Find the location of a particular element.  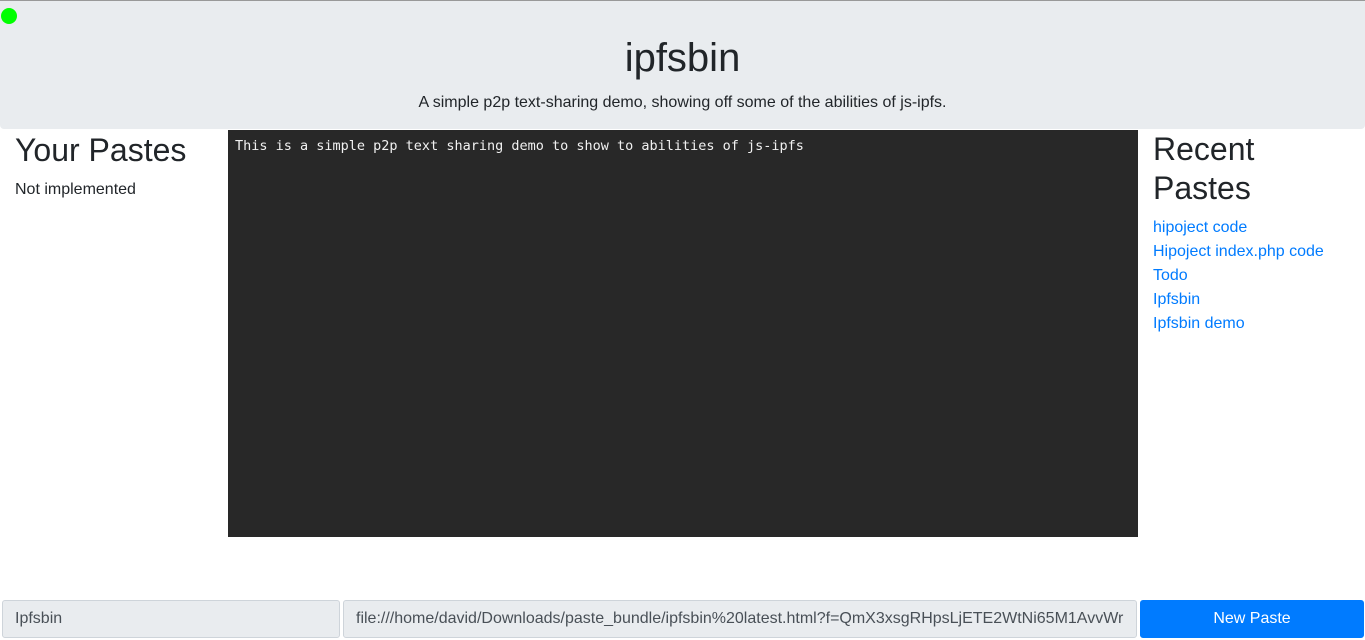

connection-status-indicator is located at coordinates (9, 16).